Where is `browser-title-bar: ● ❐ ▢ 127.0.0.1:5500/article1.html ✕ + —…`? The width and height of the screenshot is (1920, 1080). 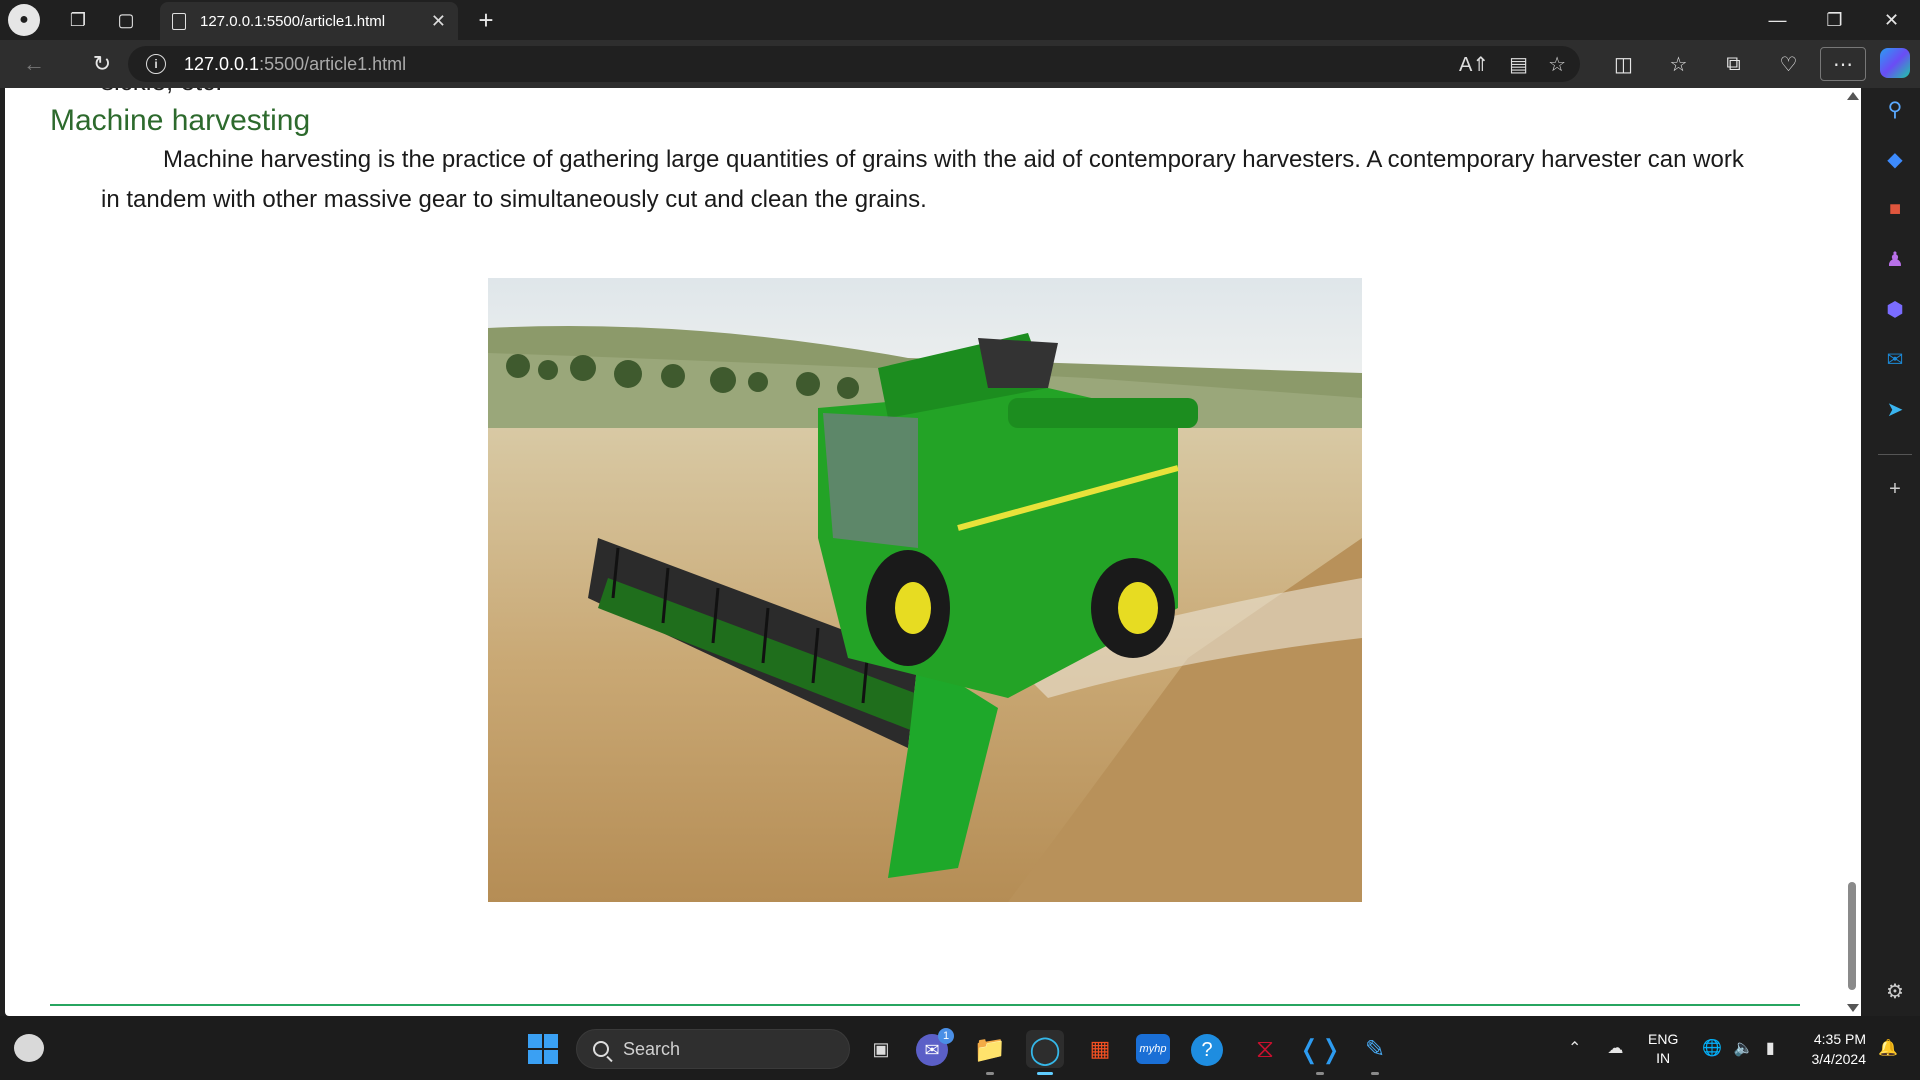
browser-title-bar: ● ❐ ▢ 127.0.0.1:5500/article1.html ✕ + —… is located at coordinates (960, 20).